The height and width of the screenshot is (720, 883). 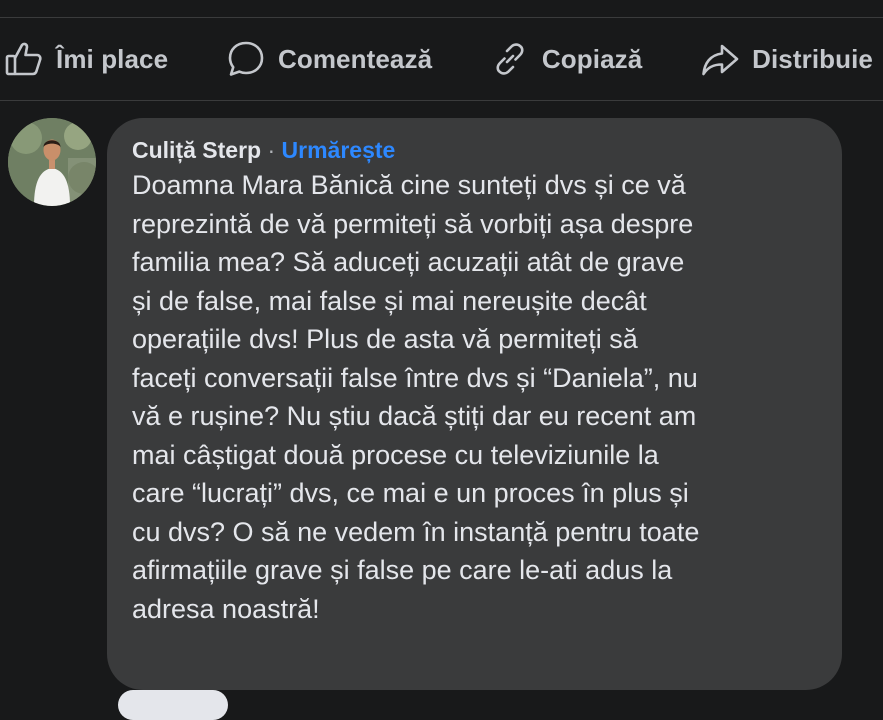 What do you see at coordinates (246, 58) in the screenshot?
I see `speech-bubble-icon` at bounding box center [246, 58].